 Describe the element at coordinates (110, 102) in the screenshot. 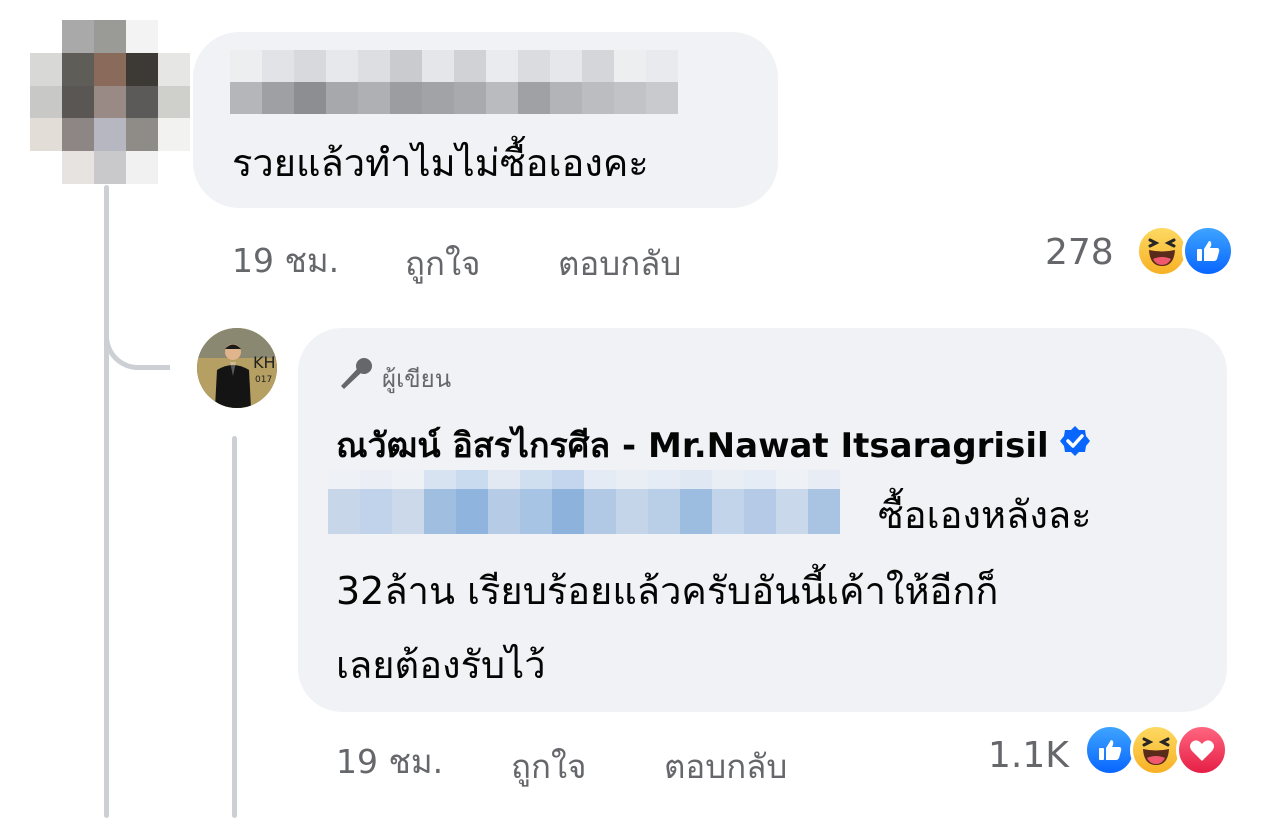

I see `avatar-blurred` at that location.